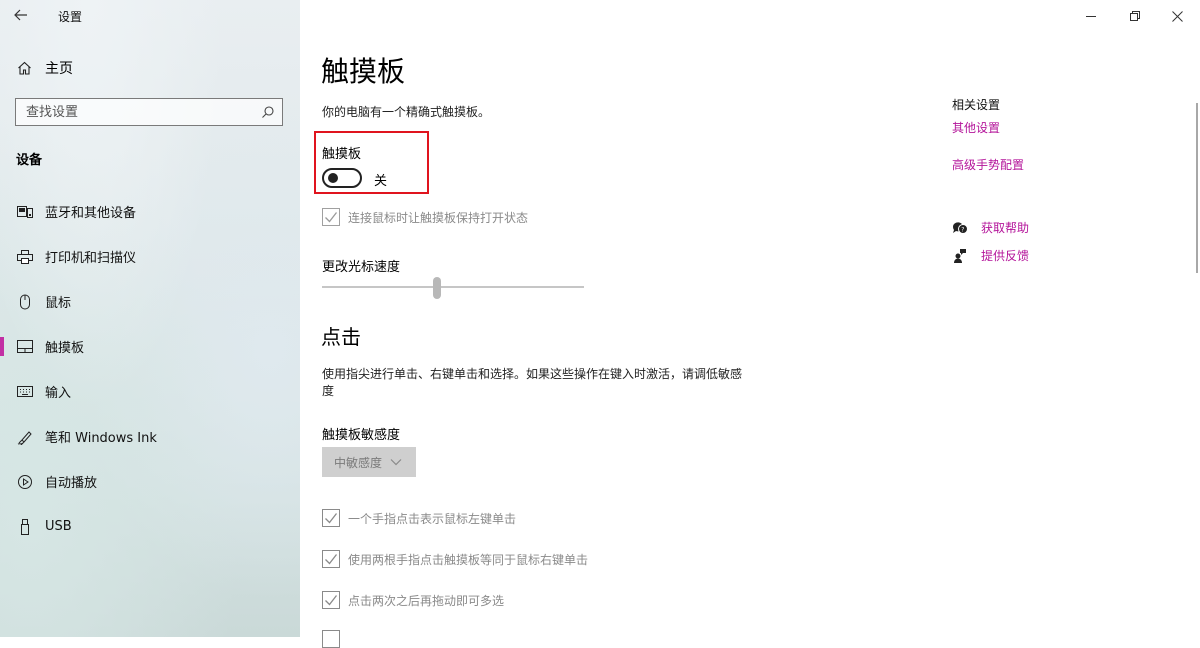 This screenshot has width=1200, height=648. Describe the element at coordinates (58, 303) in the screenshot. I see `sidebar-item-label: 鼠标` at that location.